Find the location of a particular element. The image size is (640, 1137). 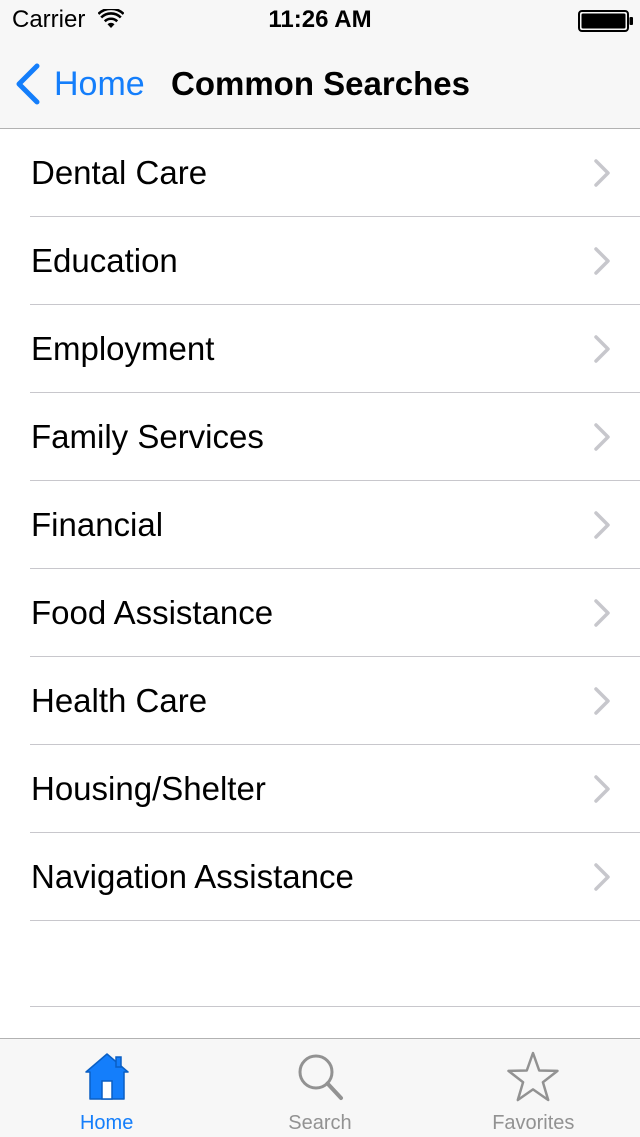

magnifier-icon is located at coordinates (320, 1077).